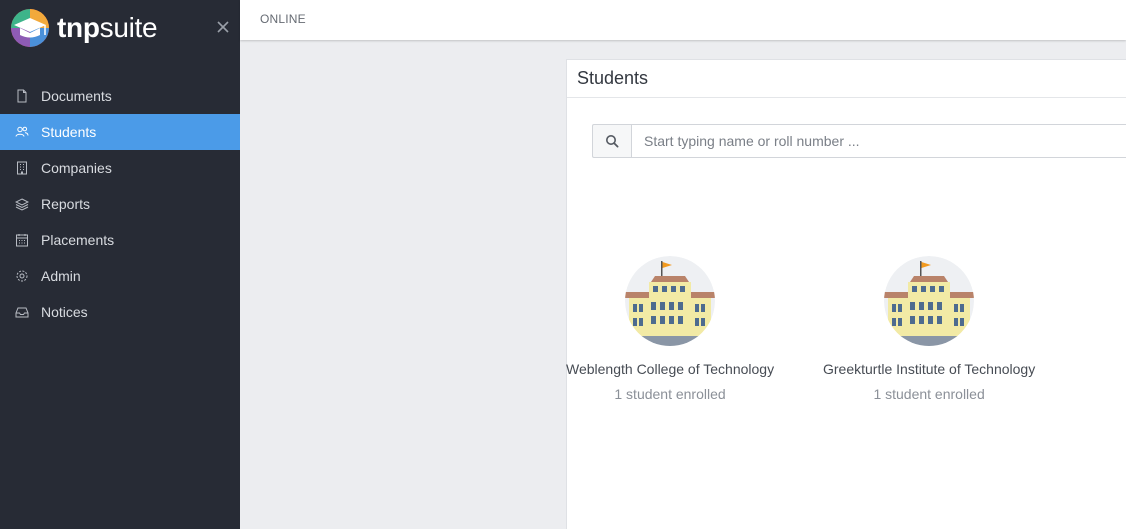 This screenshot has height=529, width=1126. I want to click on gear-icon, so click(22, 276).